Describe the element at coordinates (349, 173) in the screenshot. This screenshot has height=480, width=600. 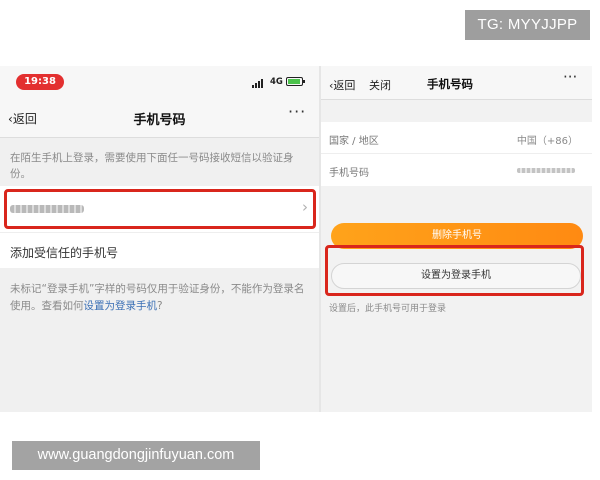
I see `phone-label: 手机号码` at that location.